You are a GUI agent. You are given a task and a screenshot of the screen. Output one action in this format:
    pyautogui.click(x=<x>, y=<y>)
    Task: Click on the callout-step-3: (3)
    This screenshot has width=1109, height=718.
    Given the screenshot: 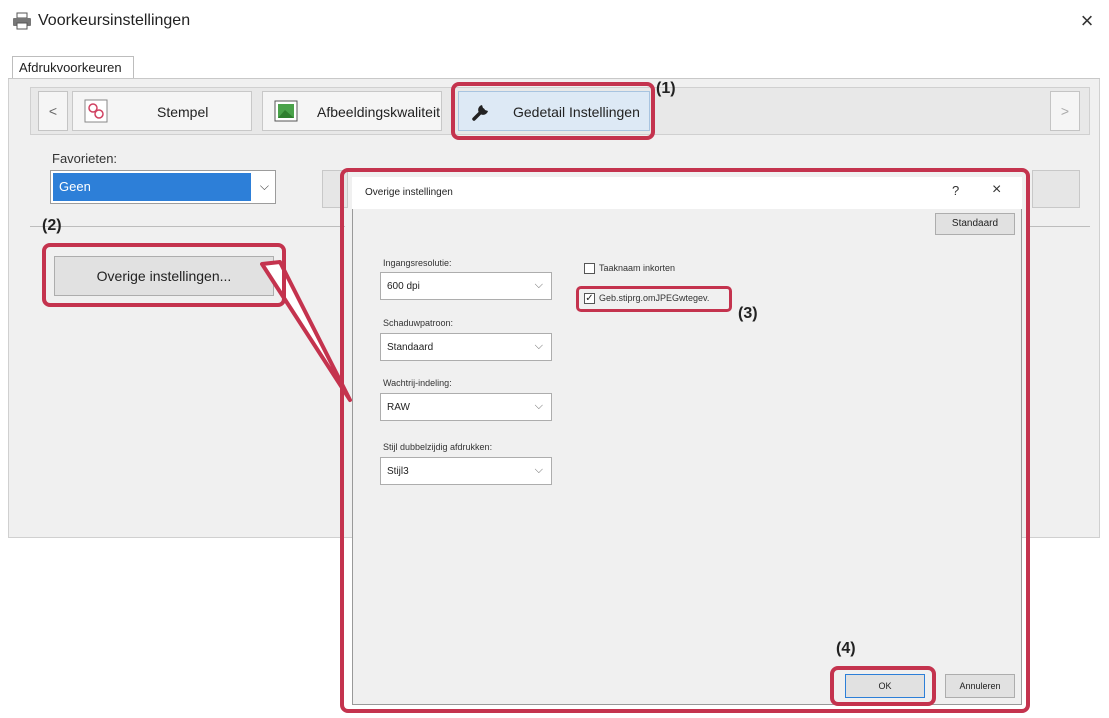 What is the action you would take?
    pyautogui.click(x=748, y=313)
    